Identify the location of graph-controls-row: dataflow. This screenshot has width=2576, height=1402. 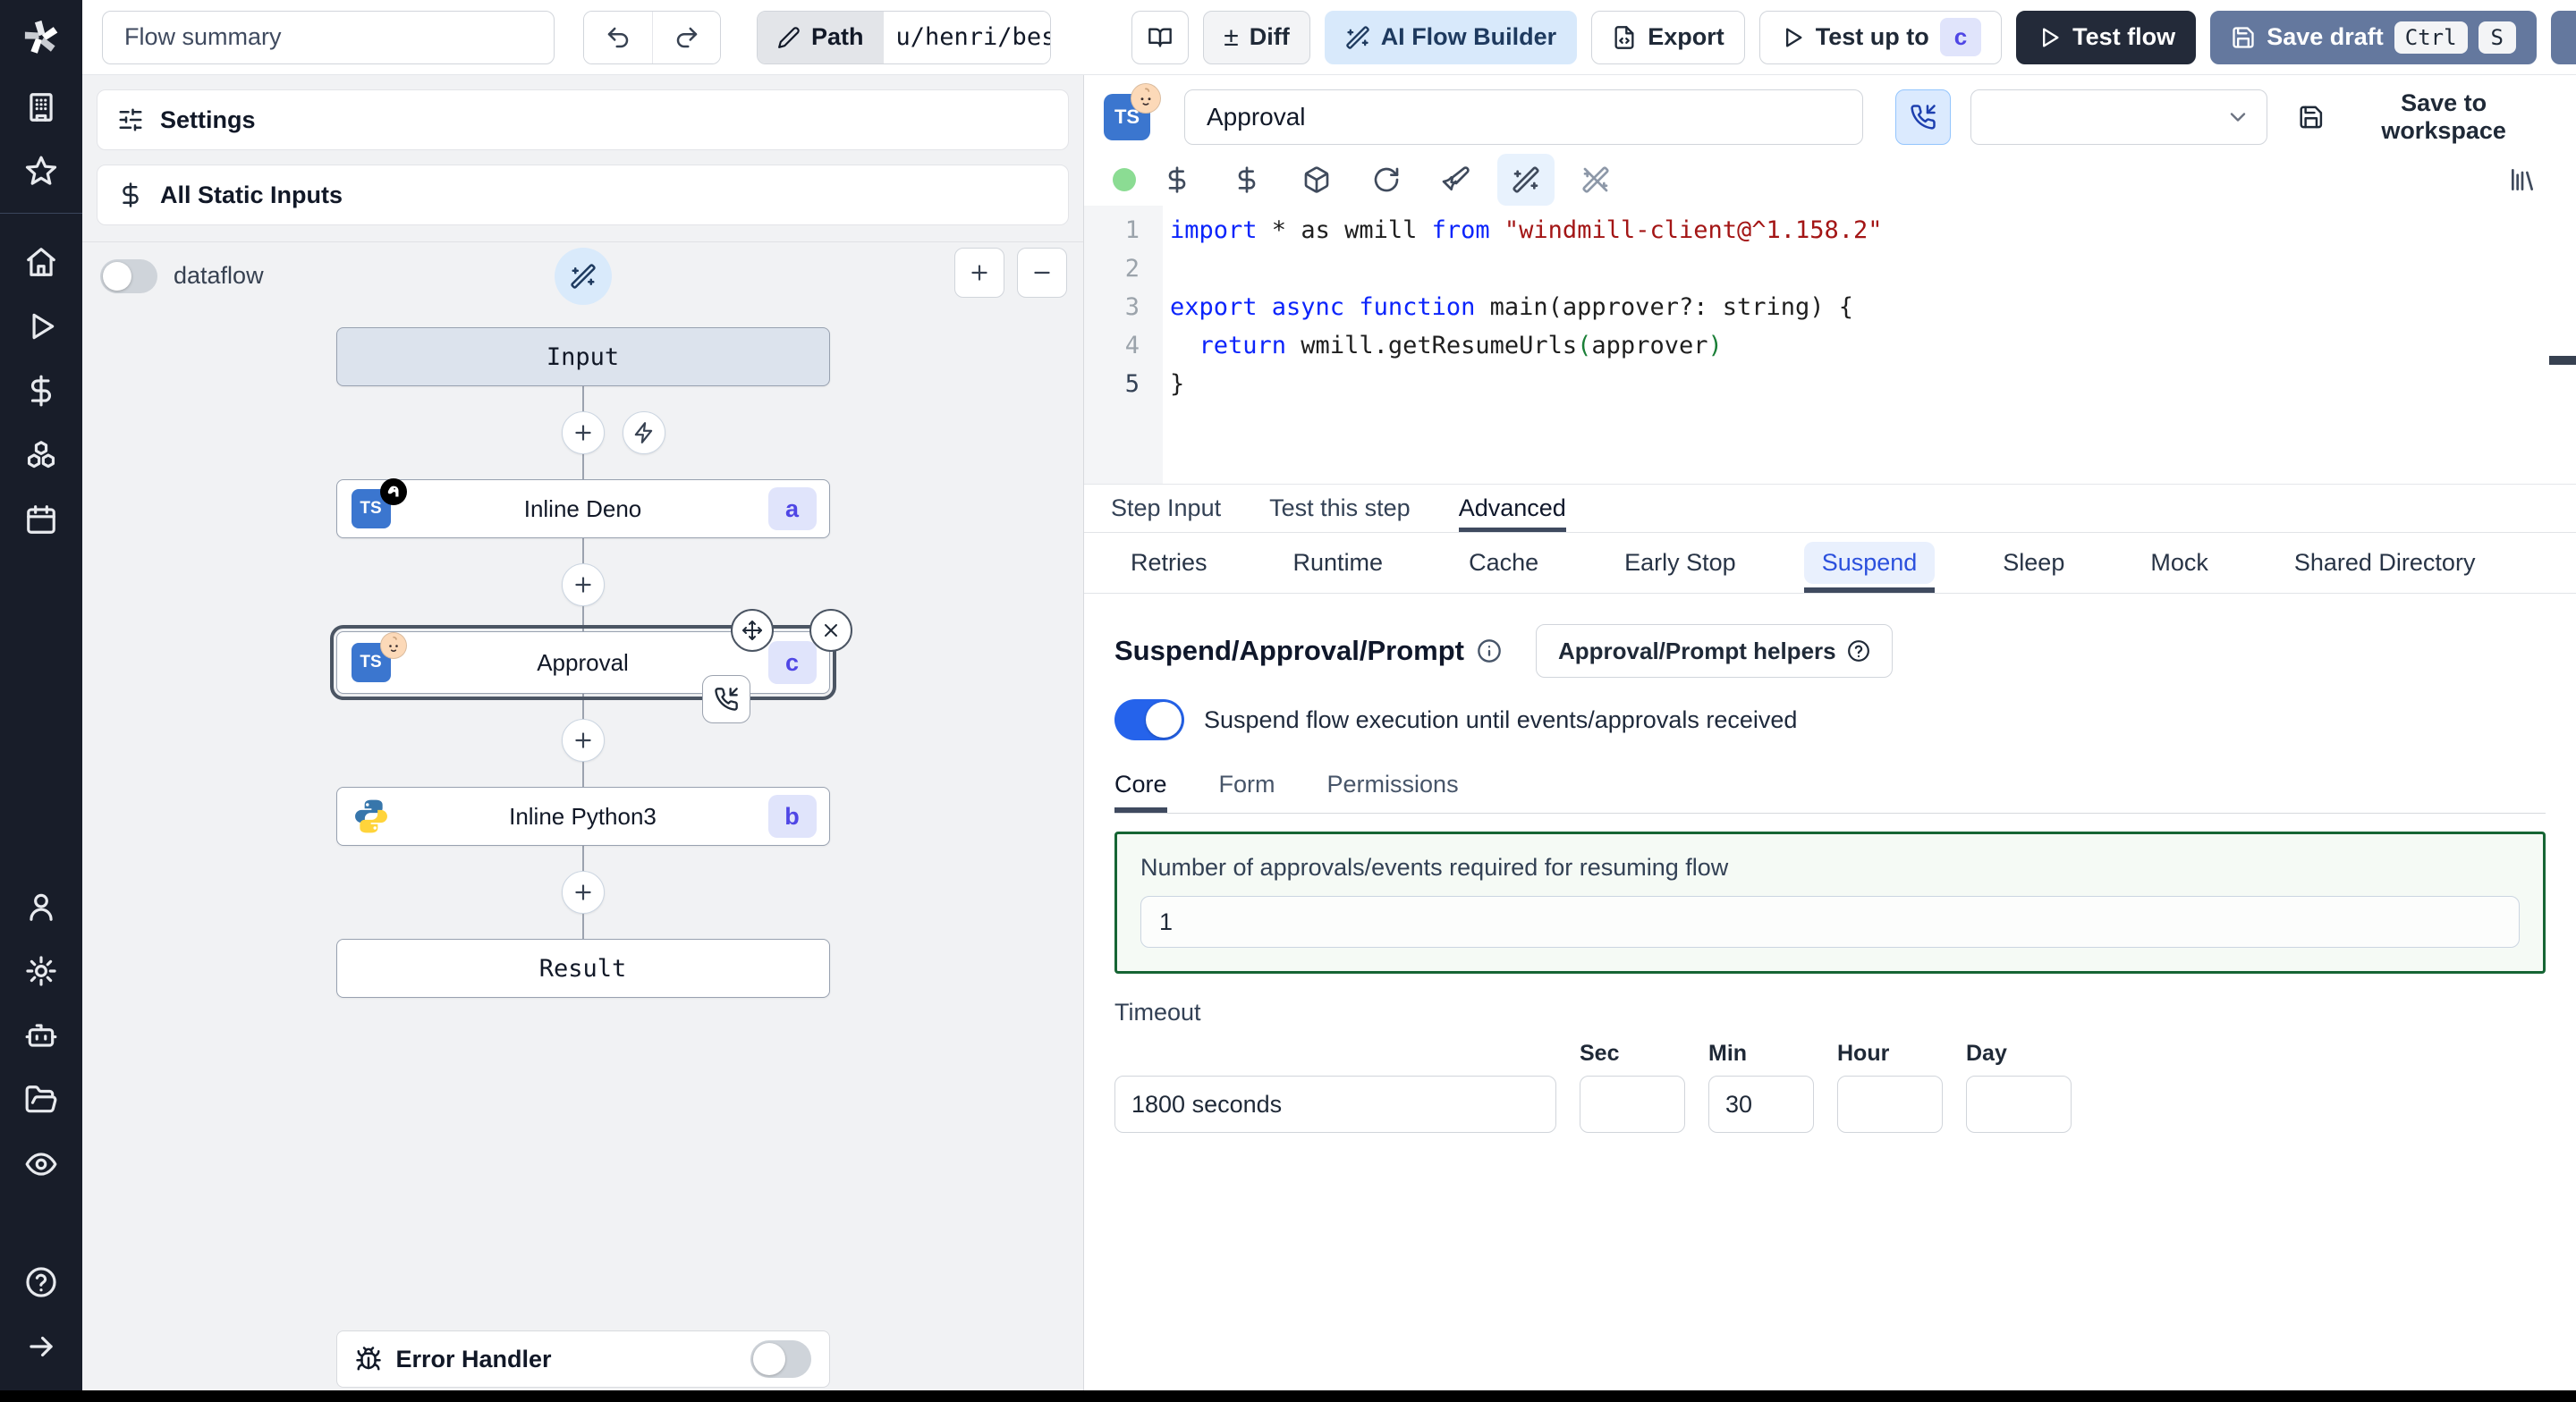
(582, 275).